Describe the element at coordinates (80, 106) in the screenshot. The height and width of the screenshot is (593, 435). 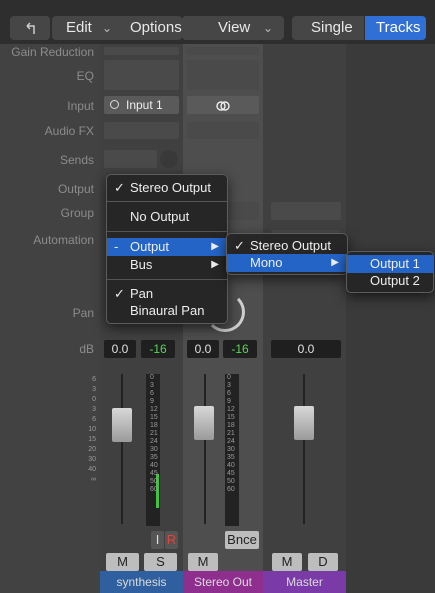
I see `input-label: Input` at that location.